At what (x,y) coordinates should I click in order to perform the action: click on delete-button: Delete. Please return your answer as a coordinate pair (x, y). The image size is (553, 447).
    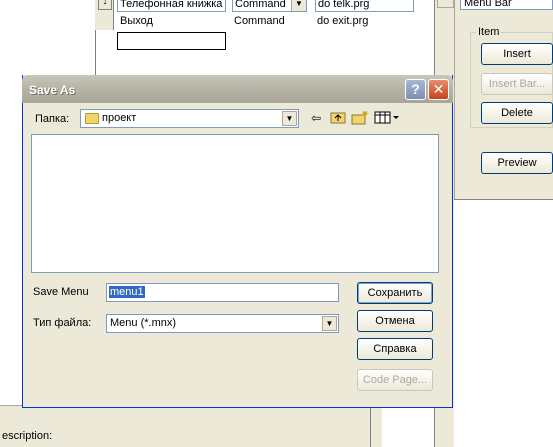
    Looking at the image, I should click on (517, 113).